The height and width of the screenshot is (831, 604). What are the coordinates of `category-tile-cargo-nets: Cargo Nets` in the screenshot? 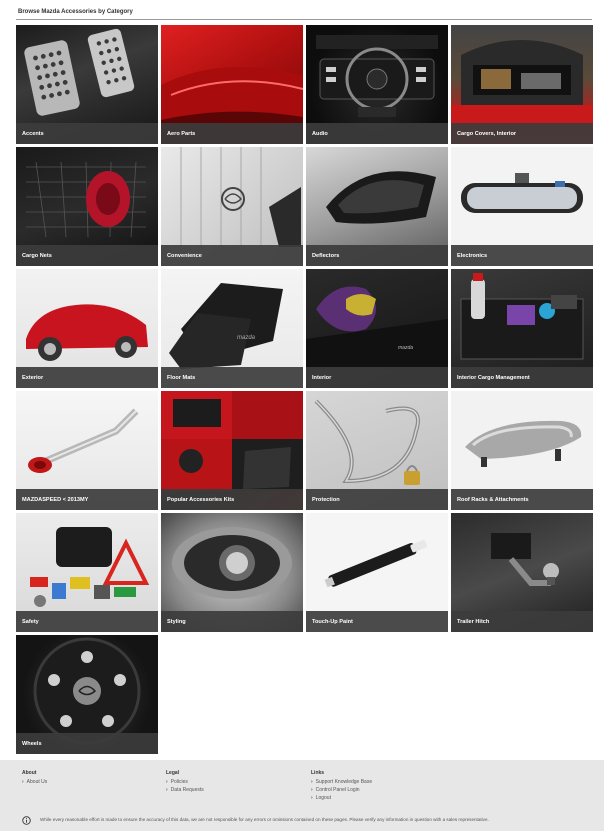 It's located at (87, 206).